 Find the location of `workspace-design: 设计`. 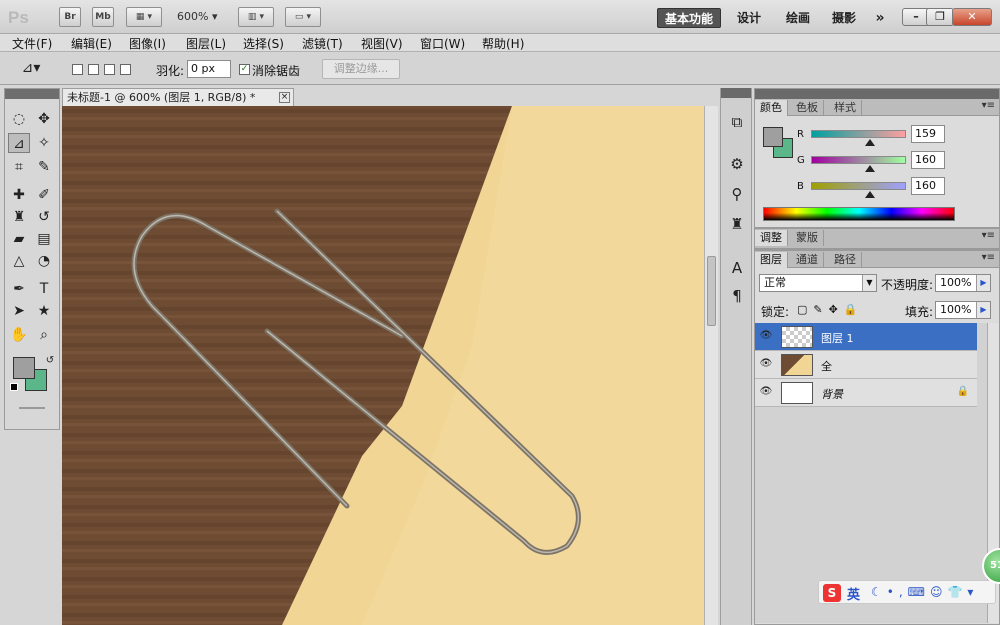

workspace-design: 设计 is located at coordinates (749, 18).